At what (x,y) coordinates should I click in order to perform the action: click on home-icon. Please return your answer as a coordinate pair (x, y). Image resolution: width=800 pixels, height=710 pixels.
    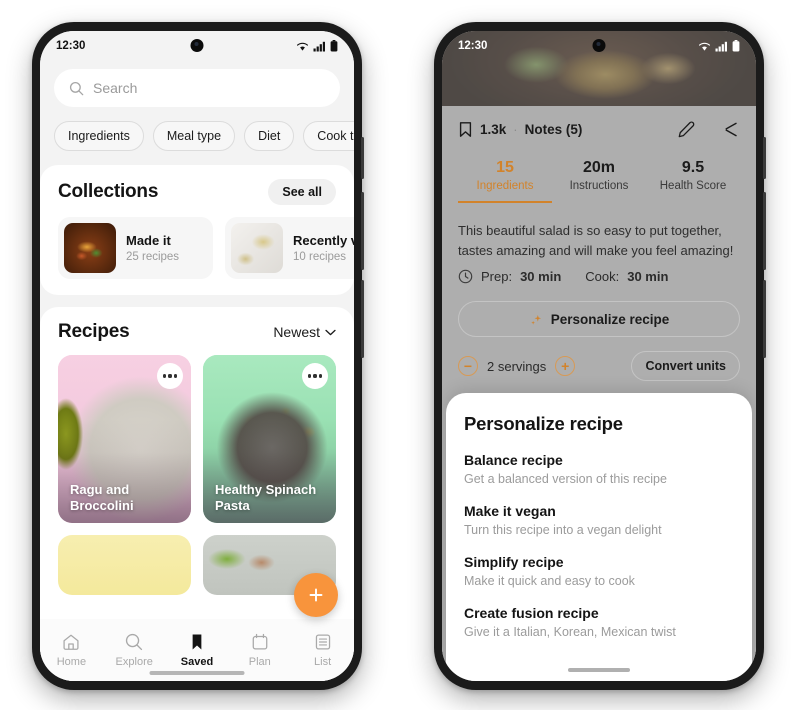
    Looking at the image, I should click on (71, 642).